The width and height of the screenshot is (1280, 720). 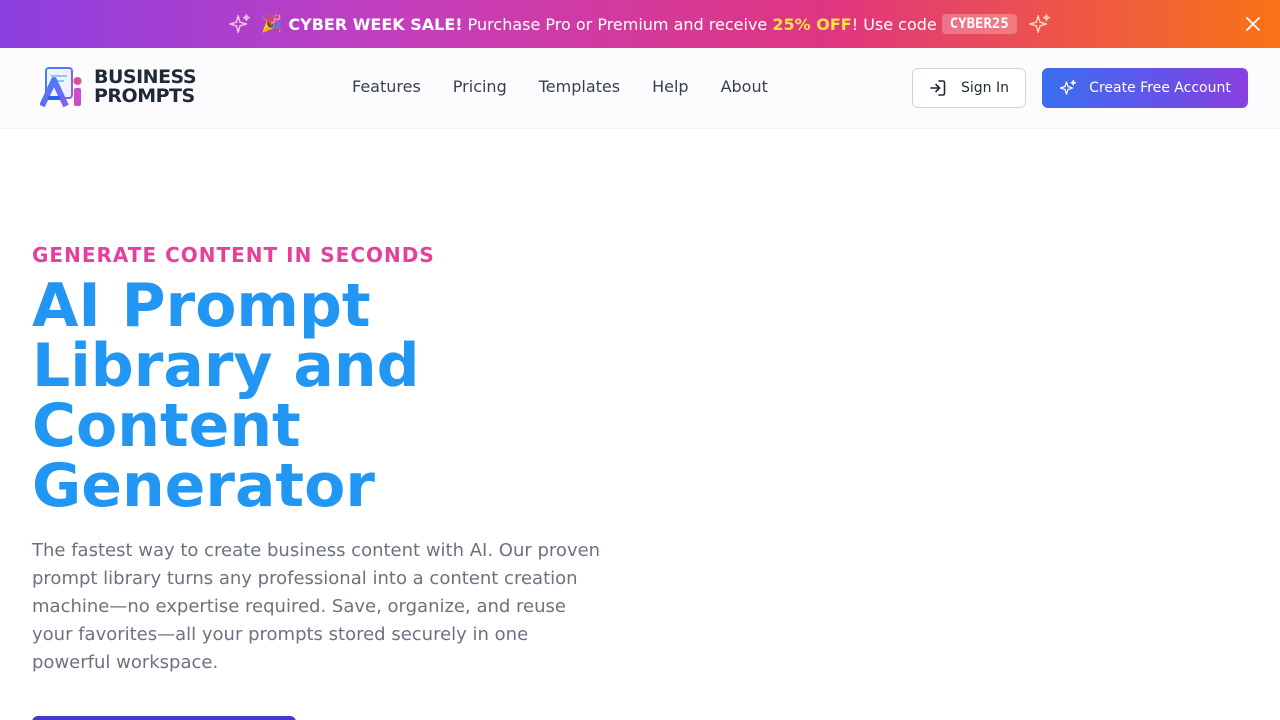 What do you see at coordinates (375, 24) in the screenshot?
I see `promo-headline: CYBER WEEK SALE!` at bounding box center [375, 24].